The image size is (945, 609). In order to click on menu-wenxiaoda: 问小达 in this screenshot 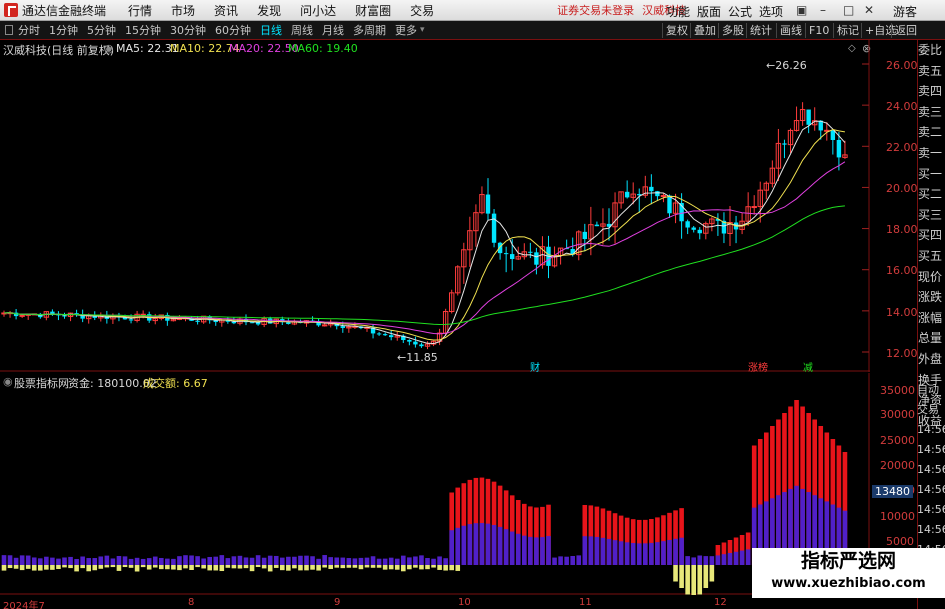, I will do `click(318, 10)`.